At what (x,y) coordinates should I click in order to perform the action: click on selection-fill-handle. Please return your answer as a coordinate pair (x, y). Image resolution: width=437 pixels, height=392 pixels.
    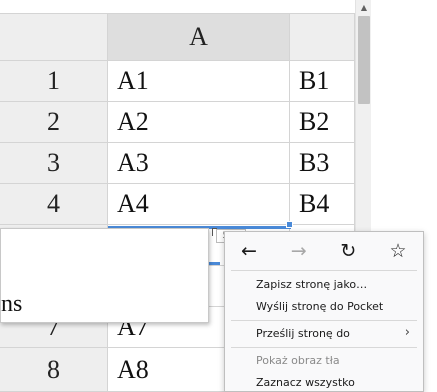
    Looking at the image, I should click on (289, 224).